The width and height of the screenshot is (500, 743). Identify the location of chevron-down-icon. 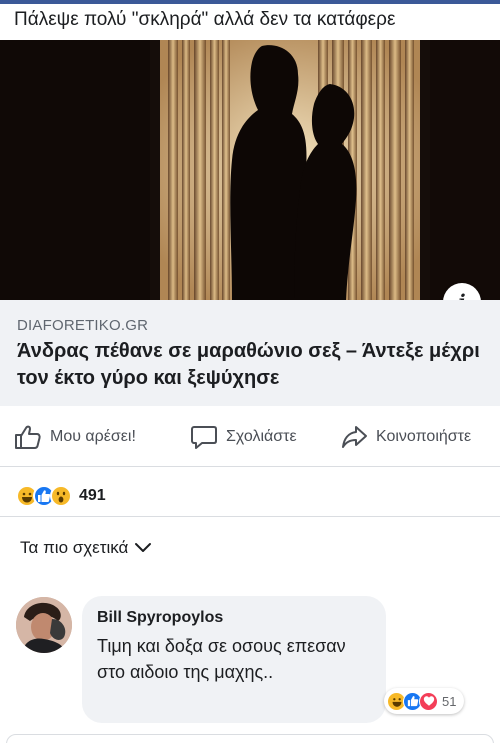
(143, 547).